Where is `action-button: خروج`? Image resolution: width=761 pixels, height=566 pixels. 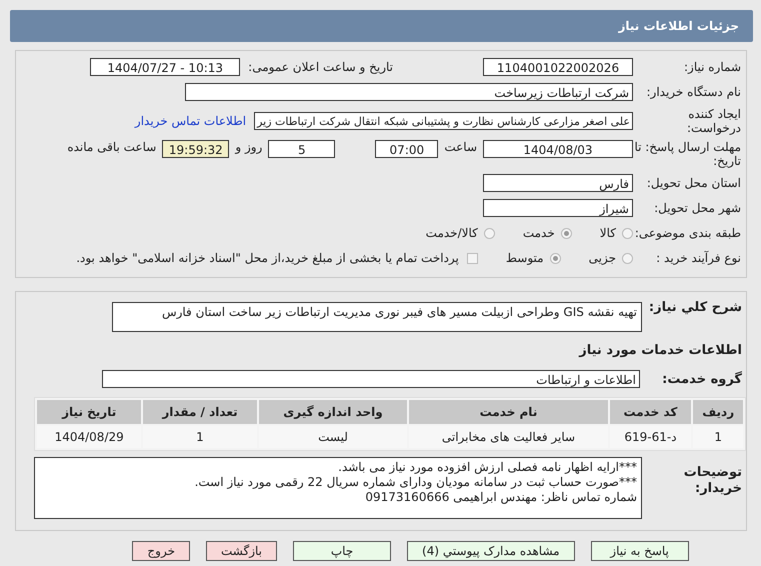 action-button: خروج is located at coordinates (161, 551).